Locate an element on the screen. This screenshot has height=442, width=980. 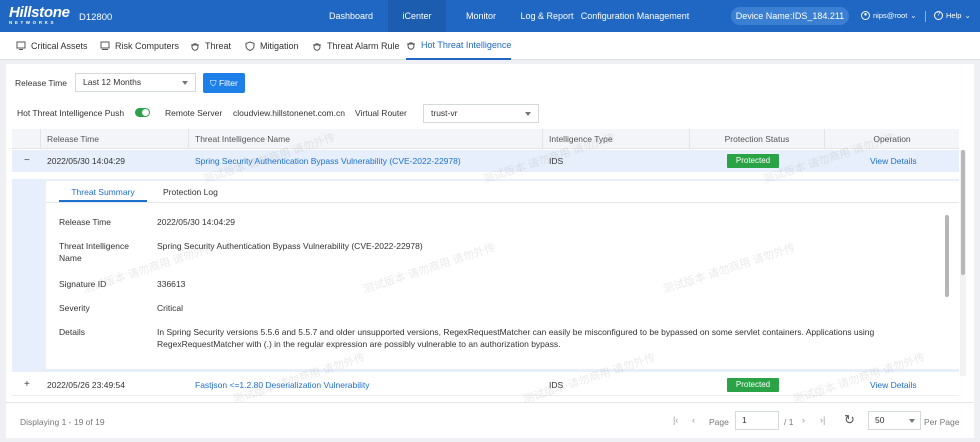
next-page-icon: › is located at coordinates (803, 420).